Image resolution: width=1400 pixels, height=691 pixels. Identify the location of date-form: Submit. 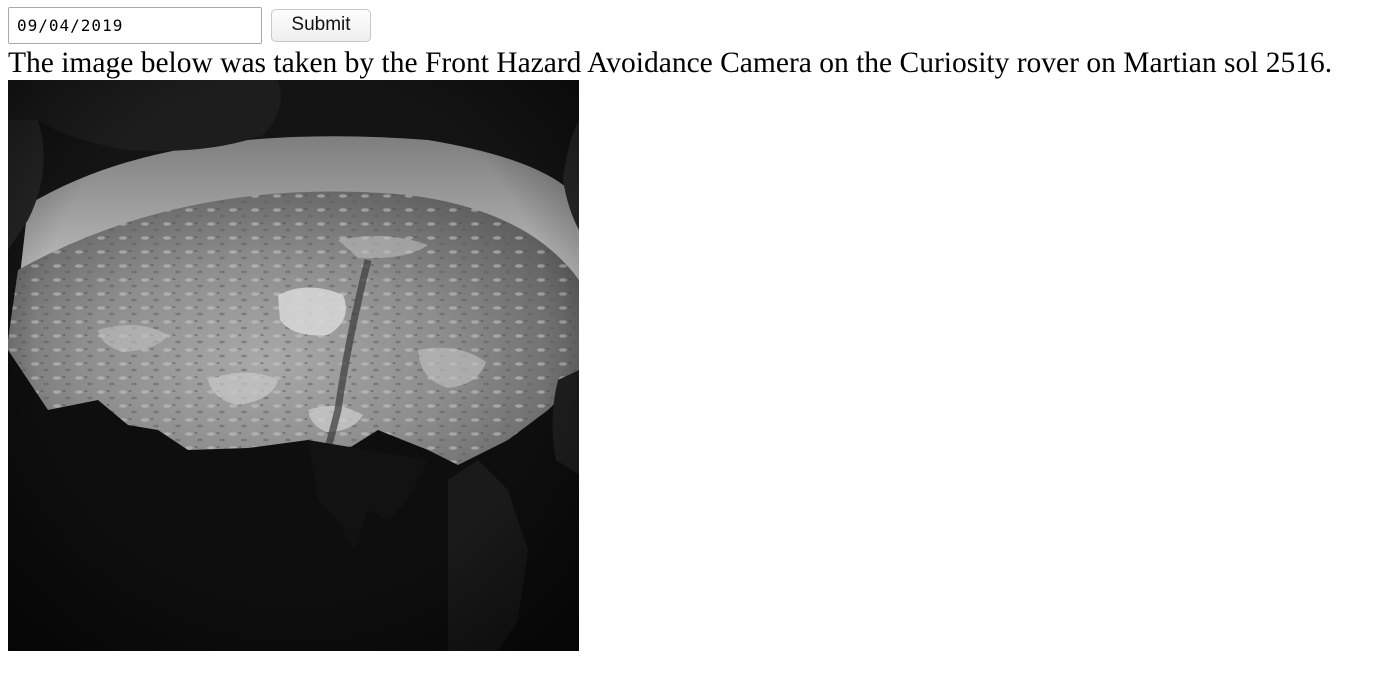
(189, 25).